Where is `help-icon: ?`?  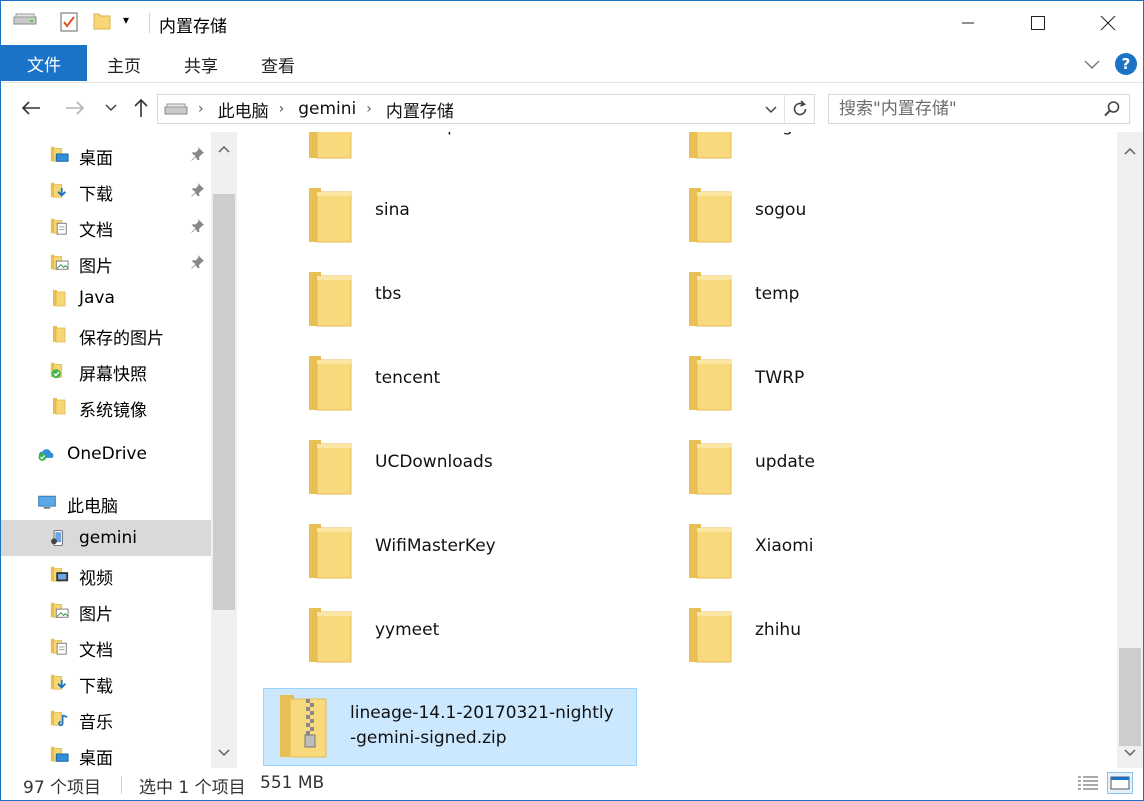
help-icon: ? is located at coordinates (1126, 64).